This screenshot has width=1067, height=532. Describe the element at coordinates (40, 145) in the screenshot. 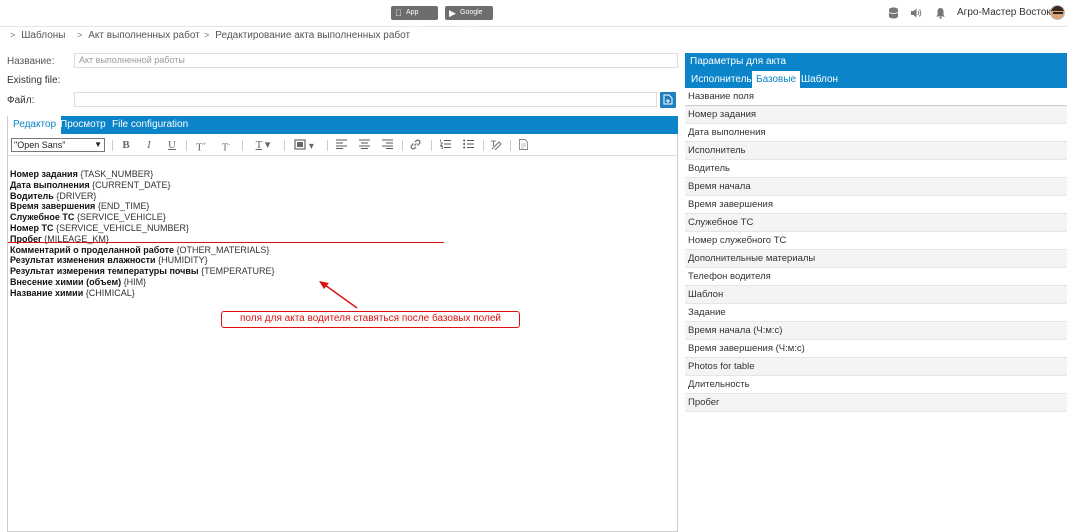

I see `font-family-value: "Open Sans"` at that location.